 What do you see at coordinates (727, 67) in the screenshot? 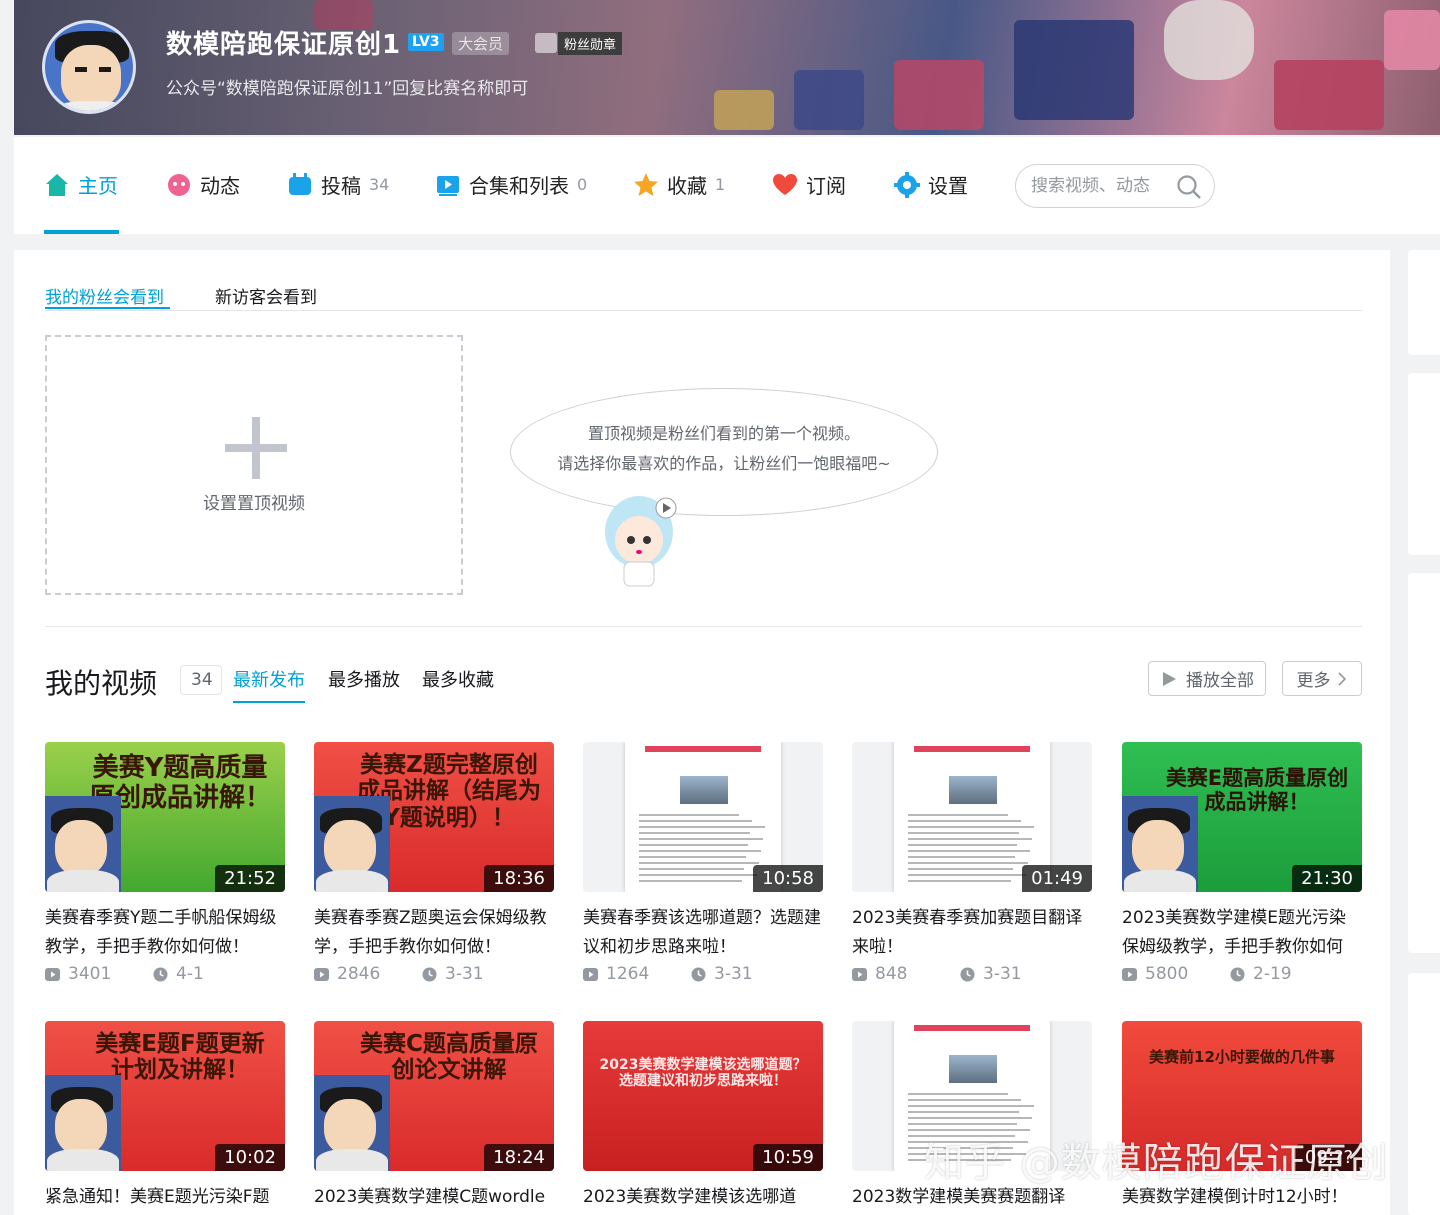
I see `profile-banner` at bounding box center [727, 67].